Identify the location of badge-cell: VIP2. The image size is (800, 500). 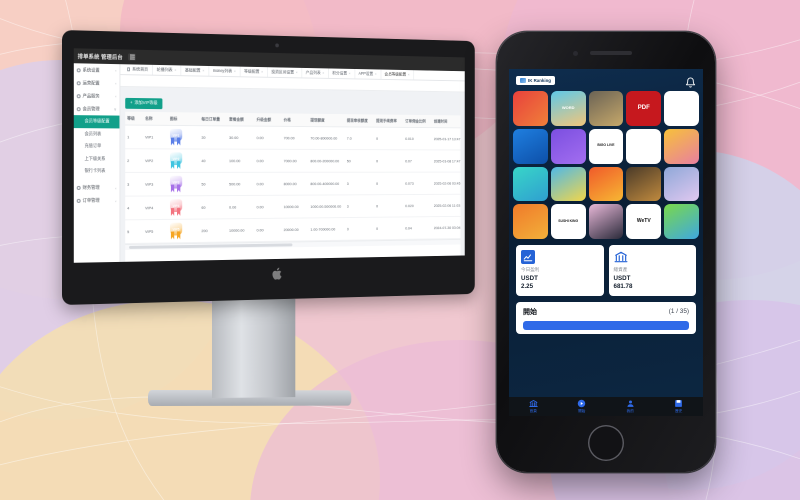
(183, 160).